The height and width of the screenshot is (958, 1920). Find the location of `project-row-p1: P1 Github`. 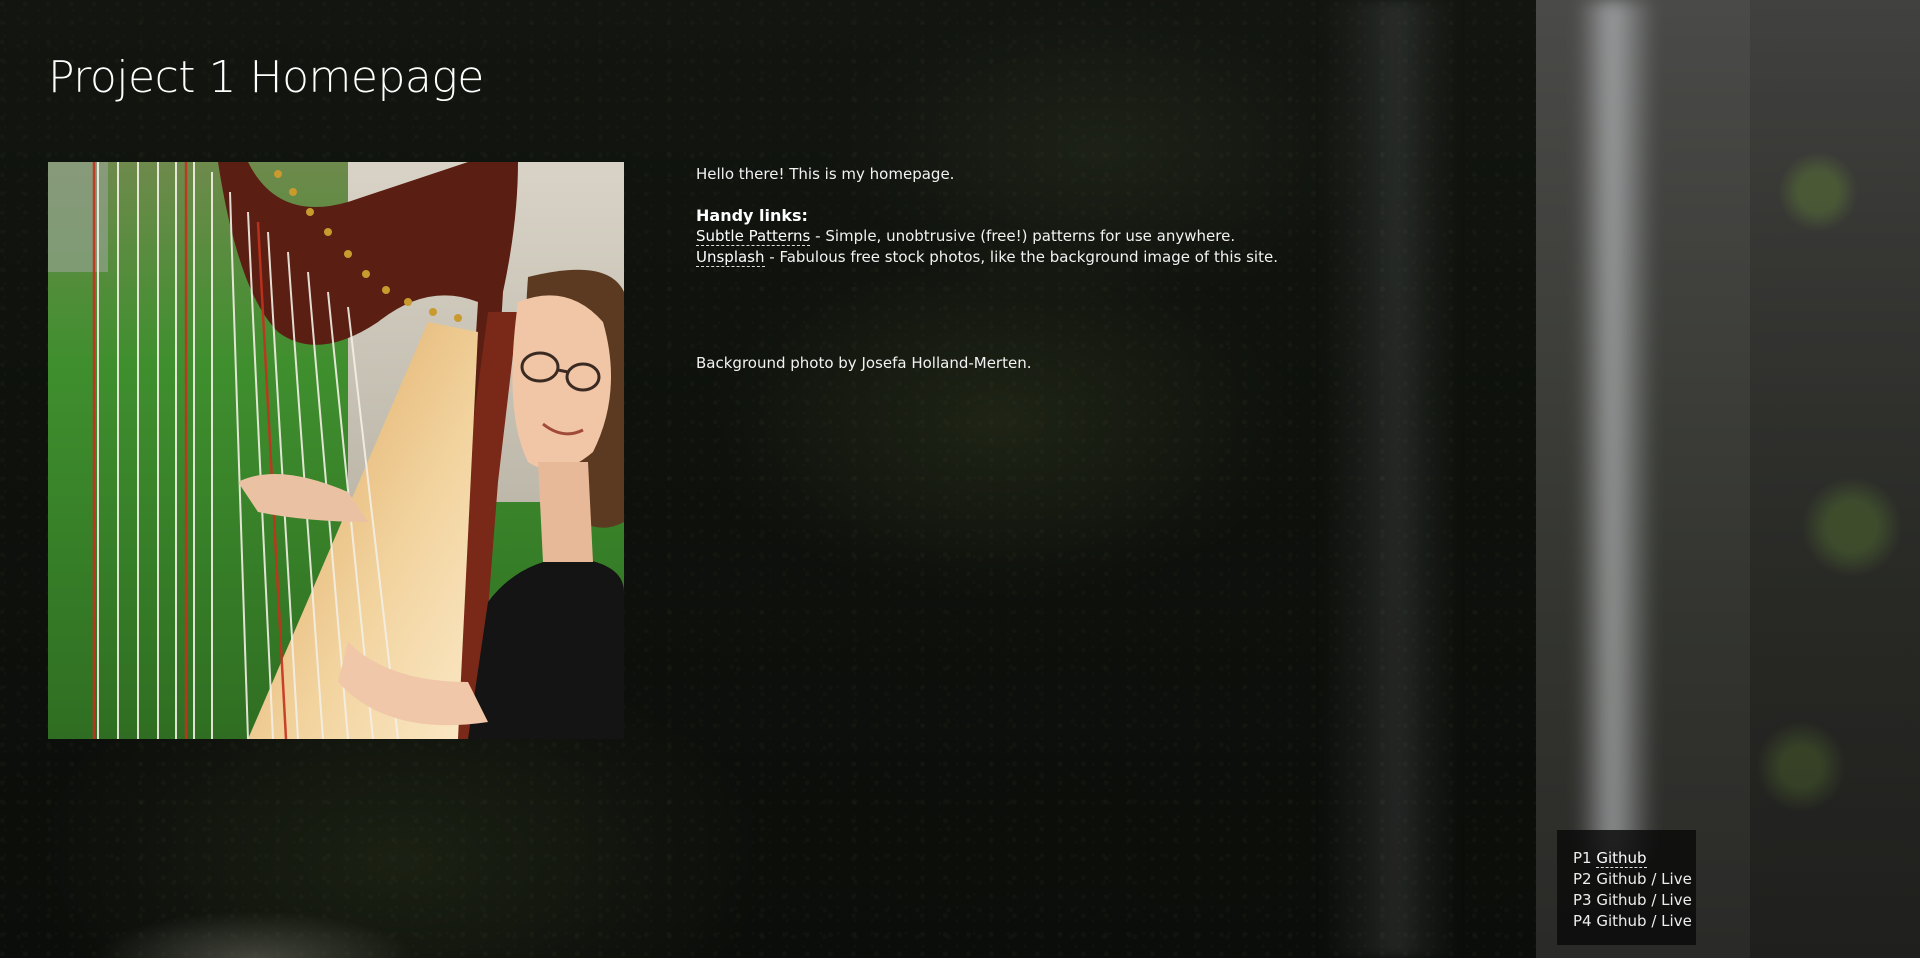

project-row-p1: P1 Github is located at coordinates (1634, 858).